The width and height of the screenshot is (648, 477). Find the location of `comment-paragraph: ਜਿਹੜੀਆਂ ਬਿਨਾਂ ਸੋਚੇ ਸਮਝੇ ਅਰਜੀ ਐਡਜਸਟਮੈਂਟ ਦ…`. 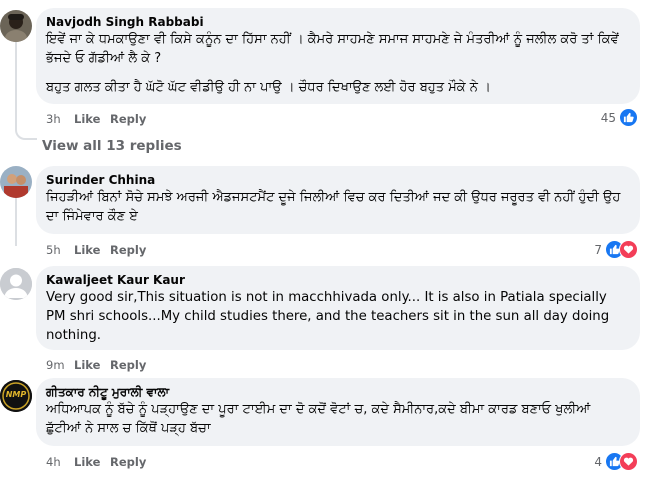

comment-paragraph: ਜਿਹੜੀਆਂ ਬਿਨਾਂ ਸੋਚੇ ਸਮਝੇ ਅਰਜੀ ਐਡਜਸਟਮੈਂਟ ਦ… is located at coordinates (333, 207).